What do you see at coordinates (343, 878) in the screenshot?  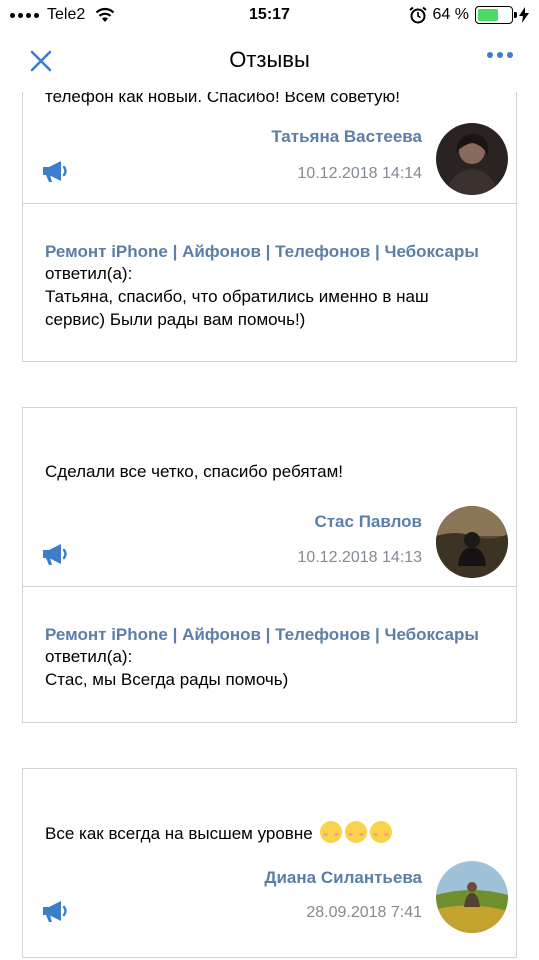 I see `review-author: Диана Силантьева` at bounding box center [343, 878].